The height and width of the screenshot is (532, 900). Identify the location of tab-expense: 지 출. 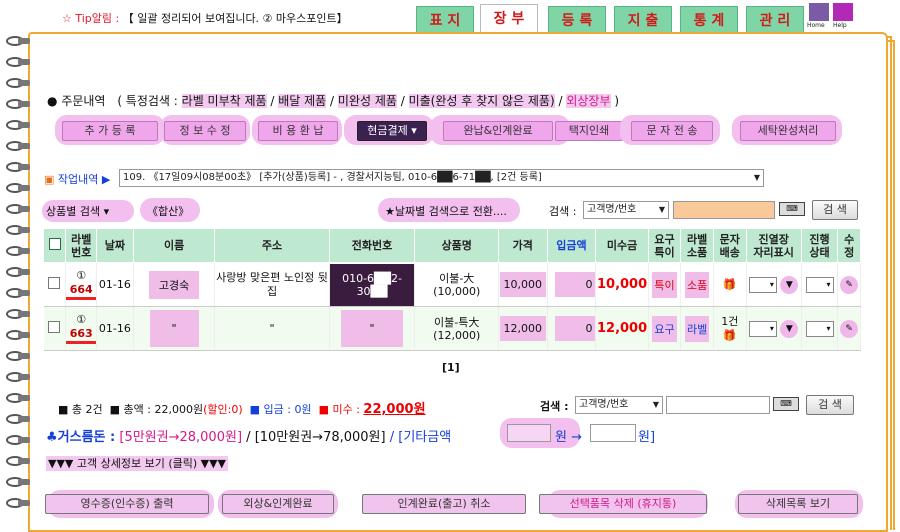
(643, 20).